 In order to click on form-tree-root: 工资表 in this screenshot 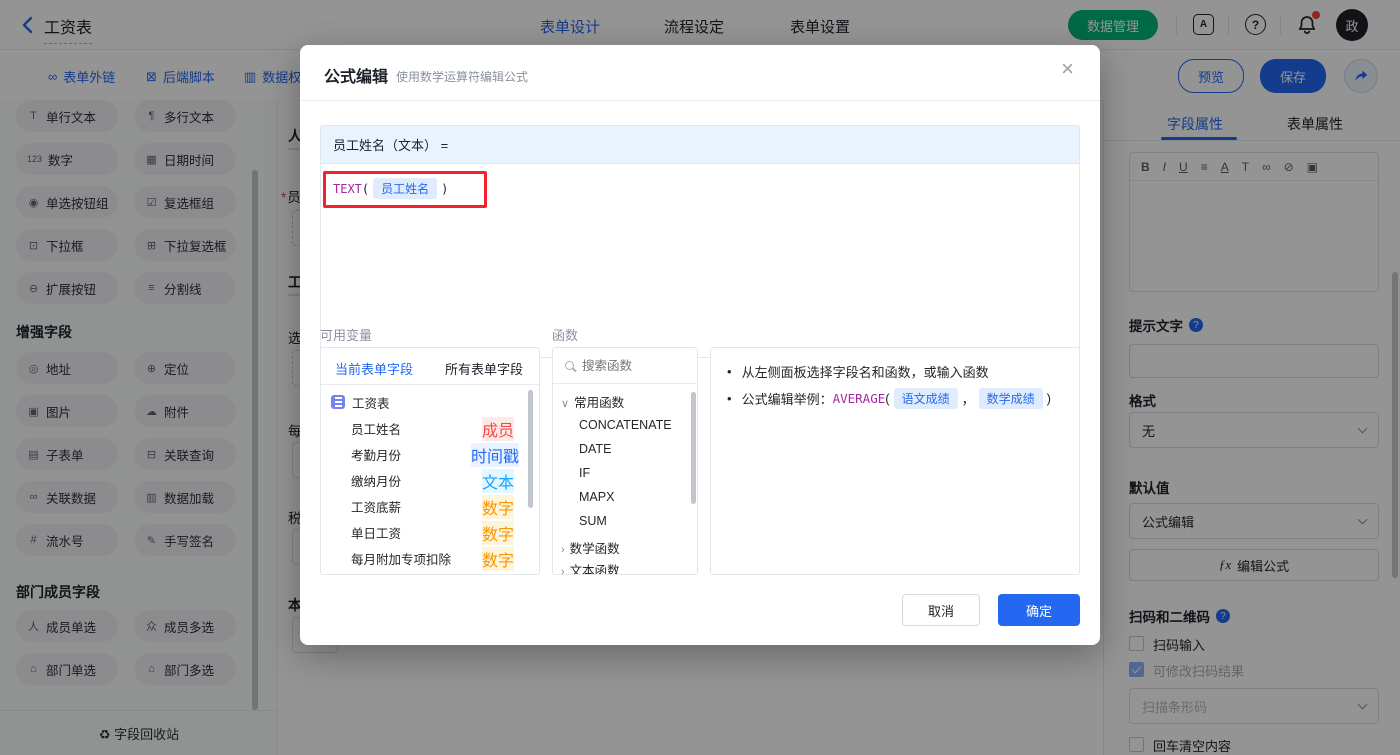, I will do `click(360, 402)`.